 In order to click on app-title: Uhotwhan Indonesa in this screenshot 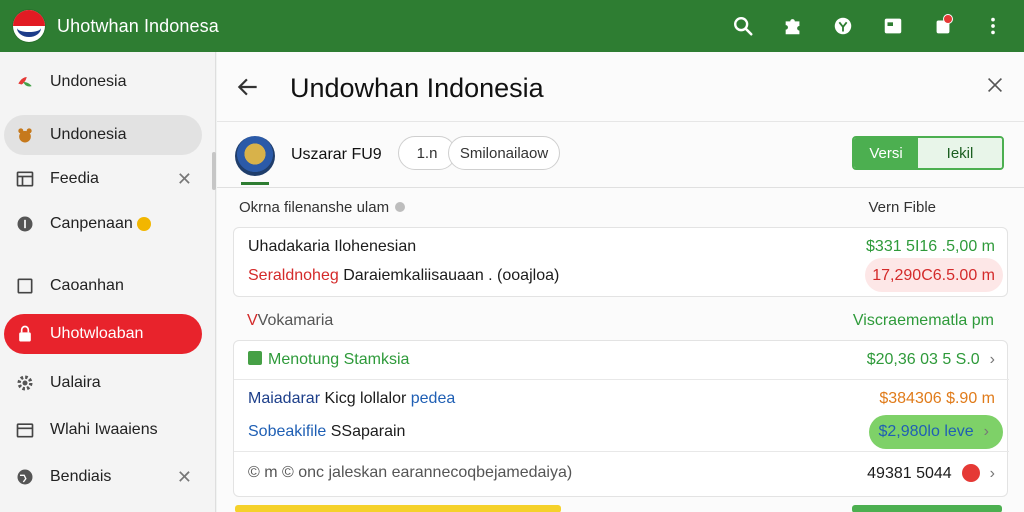, I will do `click(138, 25)`.